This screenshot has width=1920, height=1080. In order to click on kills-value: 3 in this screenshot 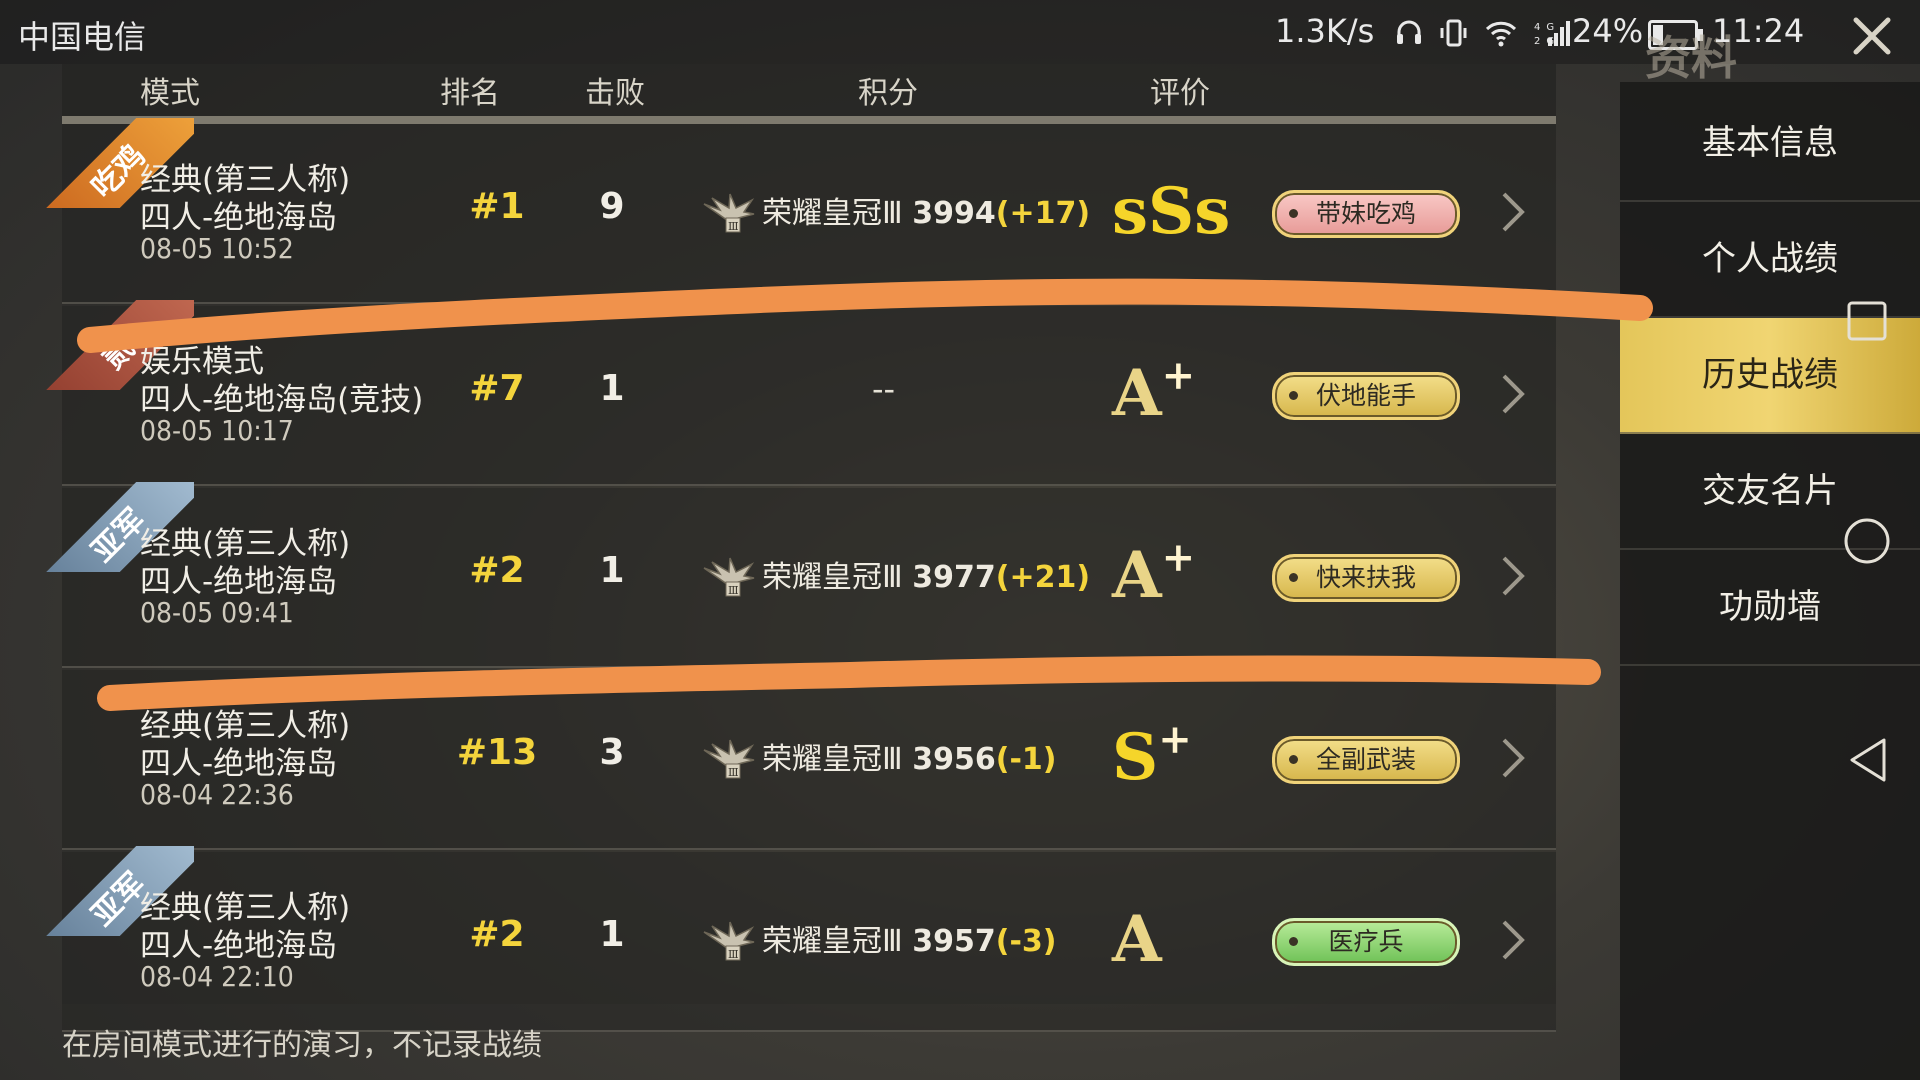, I will do `click(612, 752)`.